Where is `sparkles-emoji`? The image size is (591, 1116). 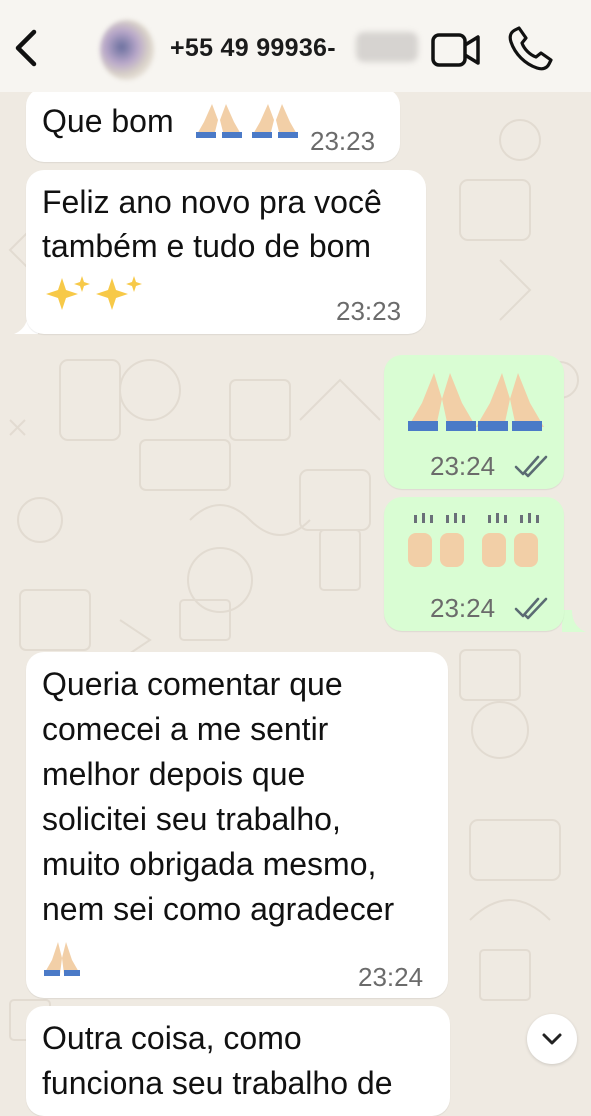
sparkles-emoji is located at coordinates (94, 293).